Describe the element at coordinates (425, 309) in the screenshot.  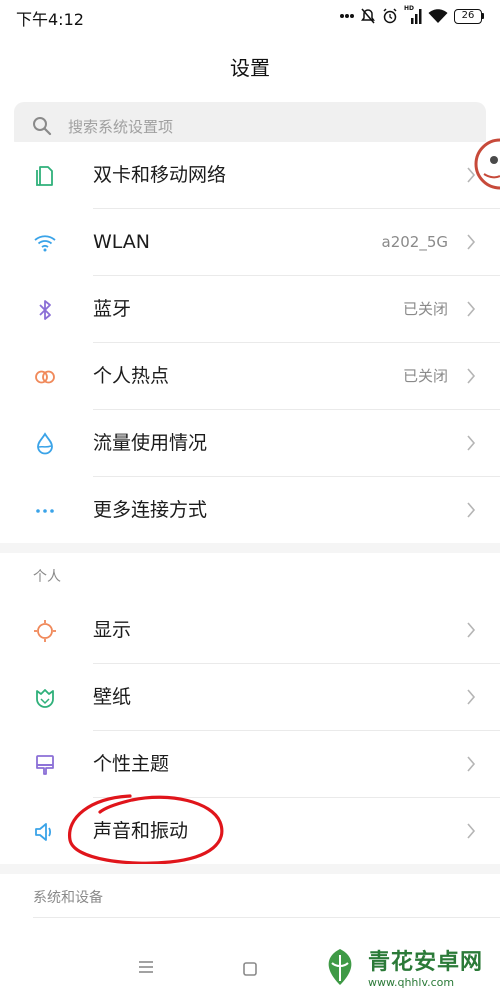
I see `bluetooth-value: 已关闭` at that location.